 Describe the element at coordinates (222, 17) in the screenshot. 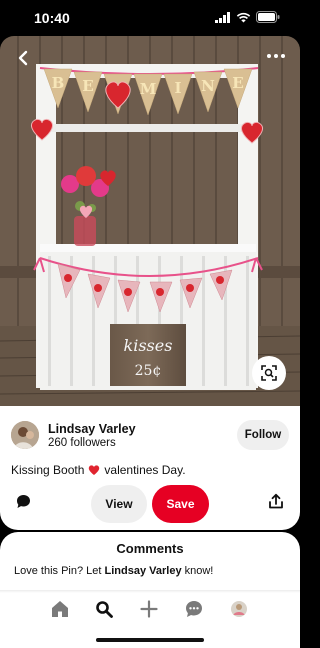

I see `signal-icon` at that location.